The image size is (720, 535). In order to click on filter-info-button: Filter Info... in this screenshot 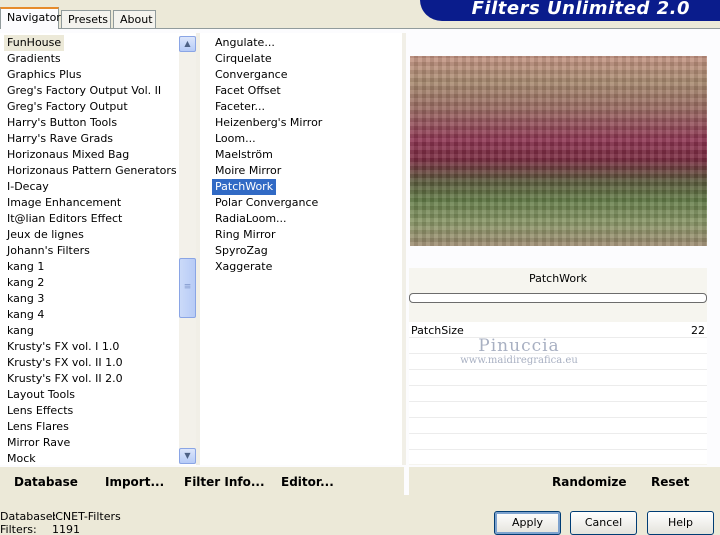, I will do `click(224, 482)`.